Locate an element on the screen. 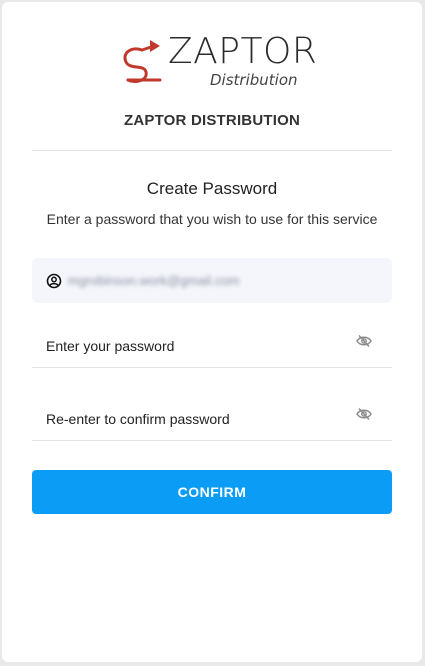 Image resolution: width=425 pixels, height=666 pixels. zaptor-logo: ZAPTOR Distribution is located at coordinates (218, 64).